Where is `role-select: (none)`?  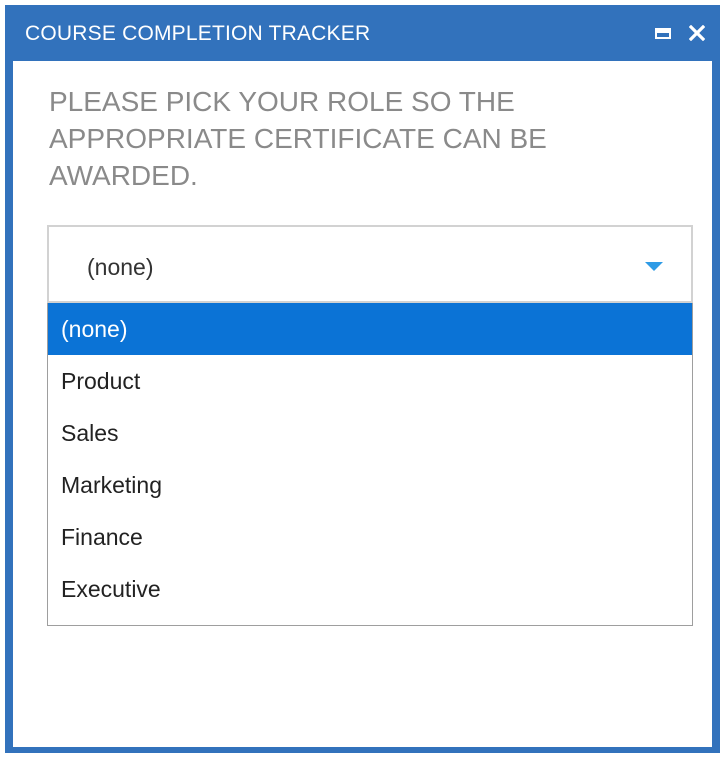
role-select: (none) is located at coordinates (370, 264).